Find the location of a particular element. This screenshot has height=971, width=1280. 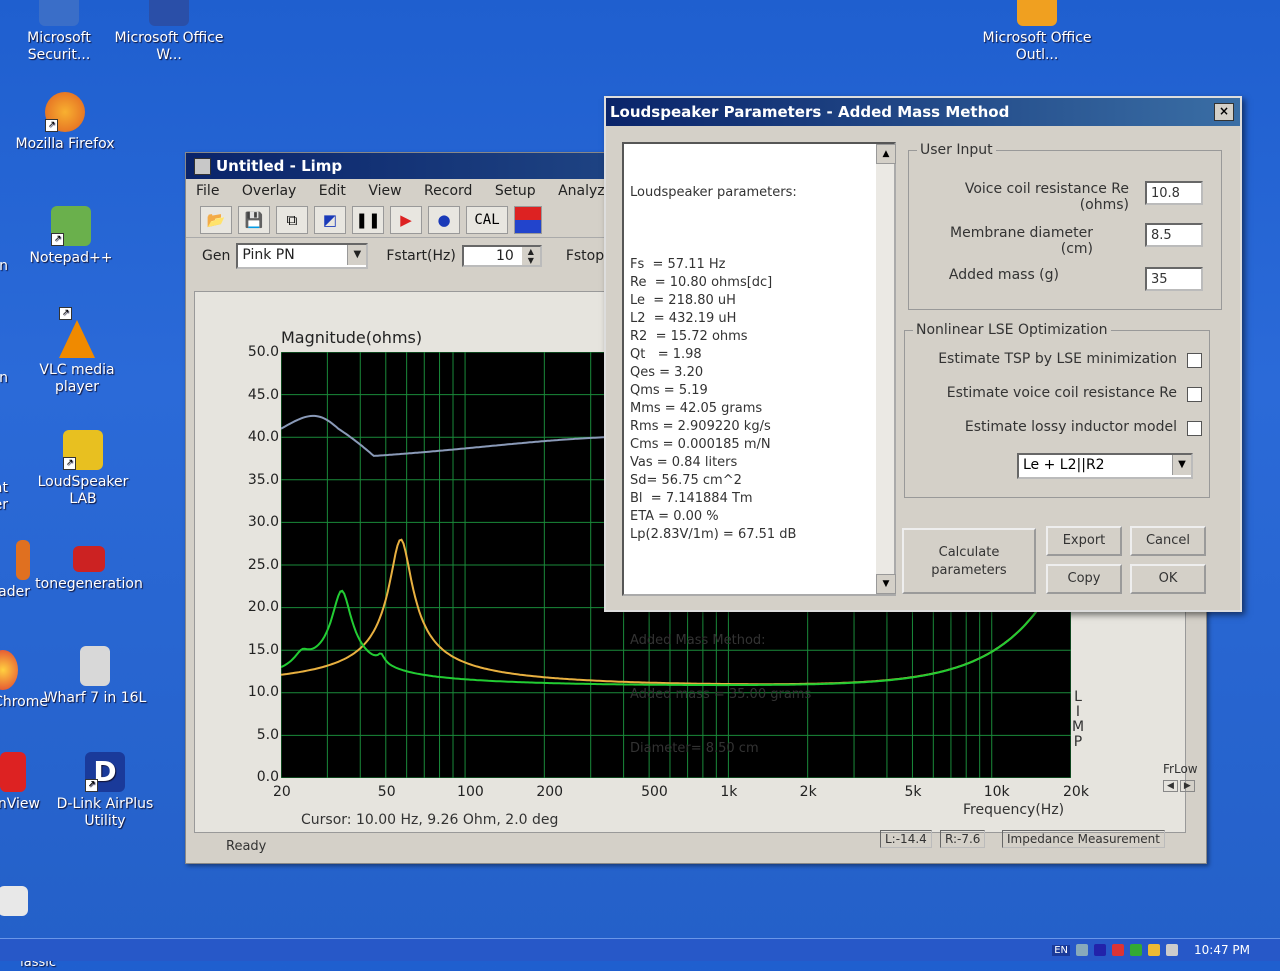

desktop-icon-loudspeaker-lab: ↗ LoudSpeaker LAB is located at coordinates (83, 469).